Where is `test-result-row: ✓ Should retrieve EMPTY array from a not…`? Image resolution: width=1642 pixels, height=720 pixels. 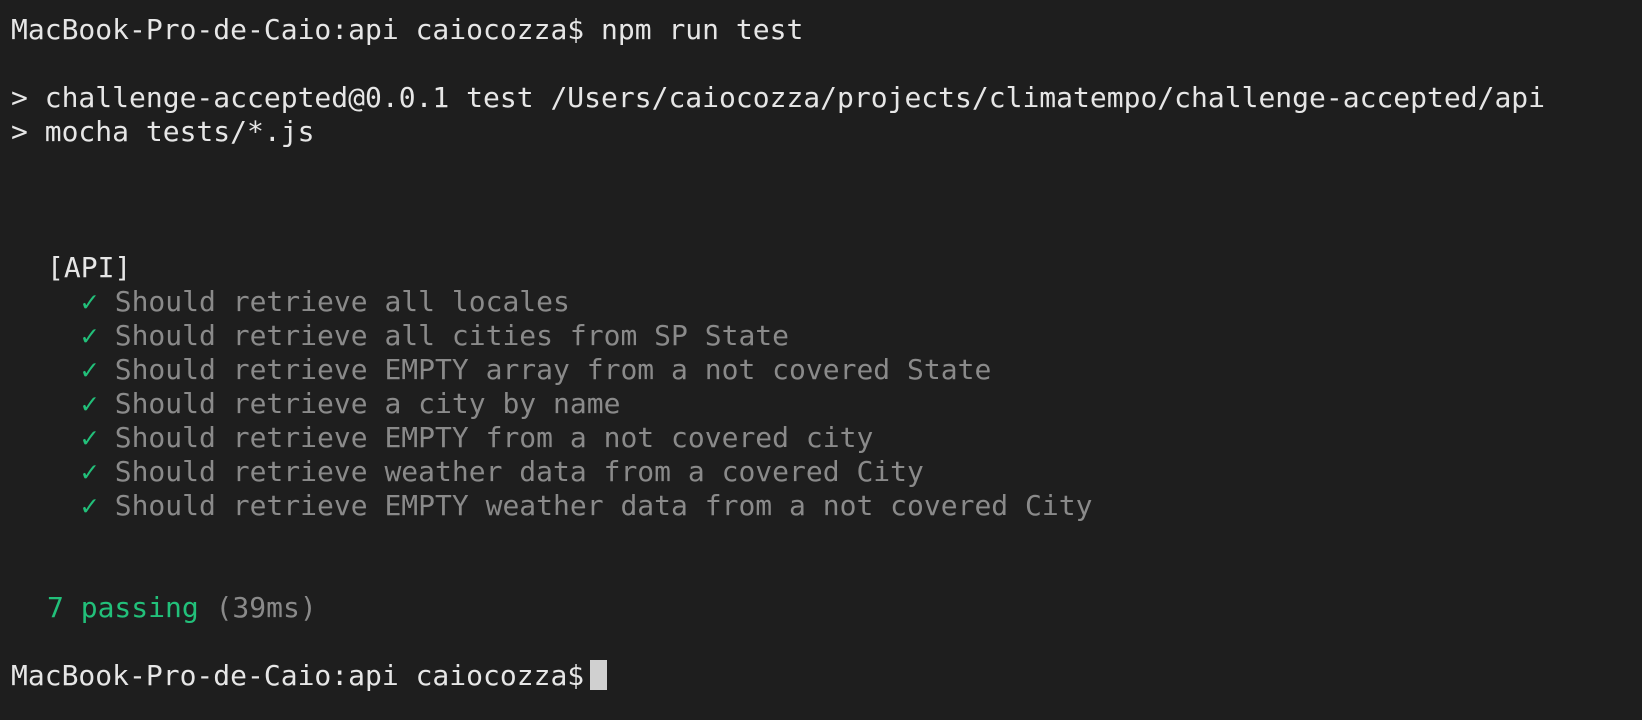
test-result-row: ✓ Should retrieve EMPTY array from a not… is located at coordinates (821, 370).